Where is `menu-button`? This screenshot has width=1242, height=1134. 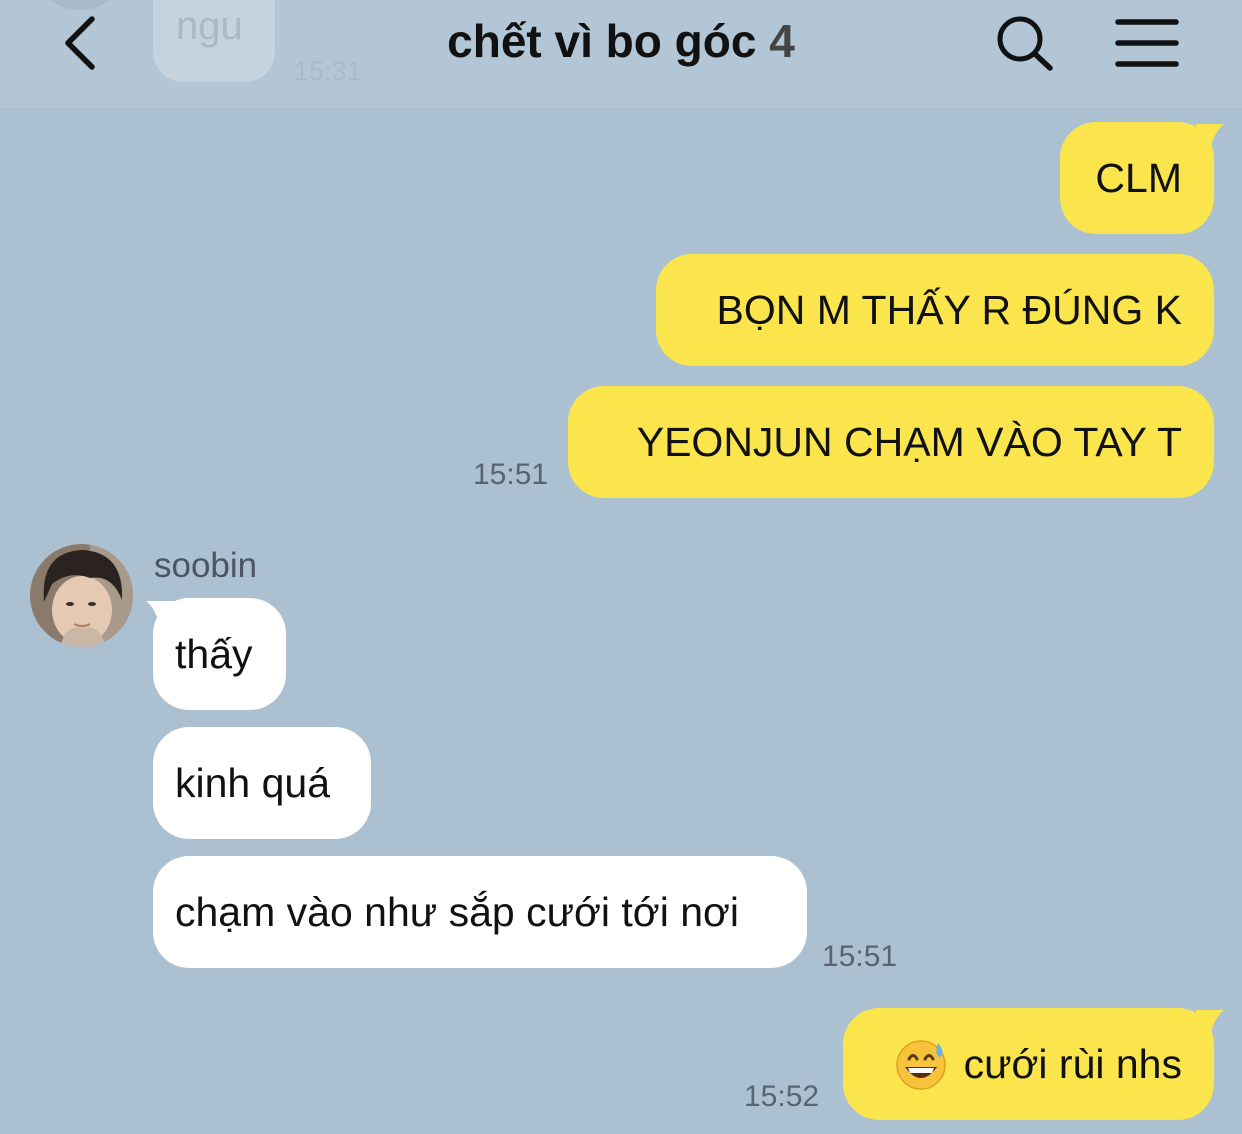 menu-button is located at coordinates (1147, 43).